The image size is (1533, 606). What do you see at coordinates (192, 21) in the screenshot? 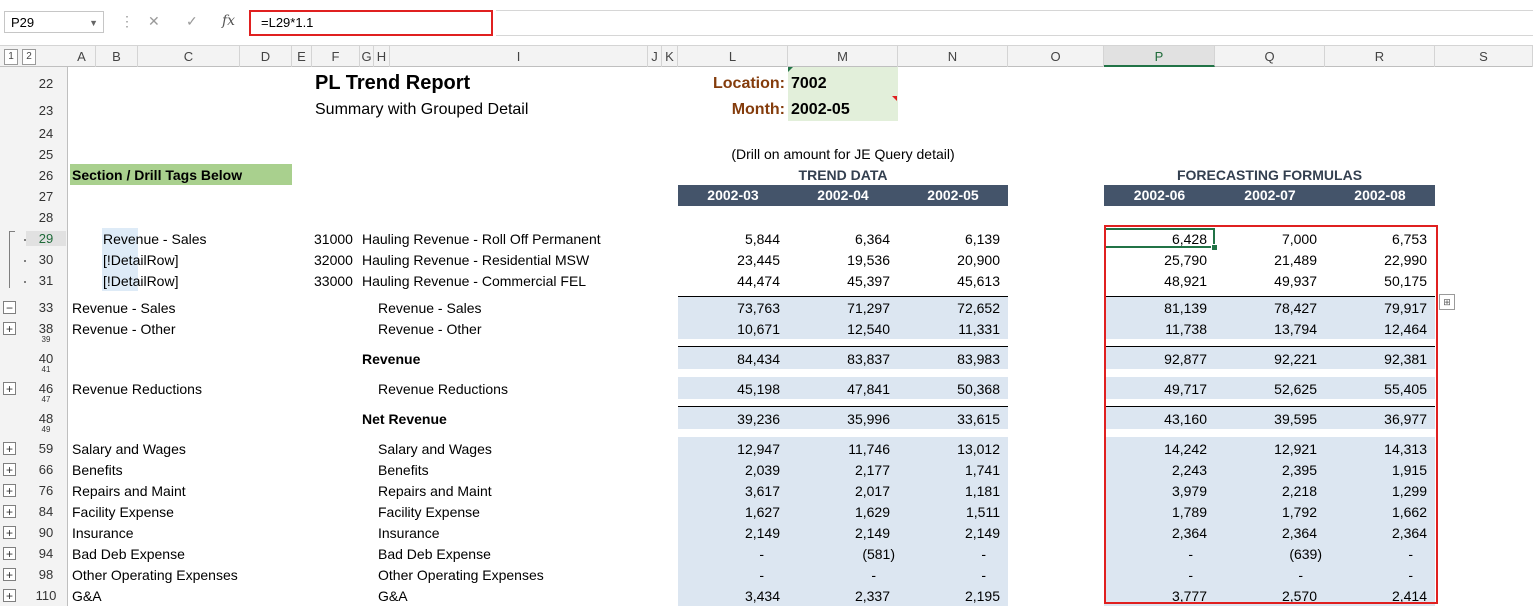
I see `enter-icon: ✓` at bounding box center [192, 21].